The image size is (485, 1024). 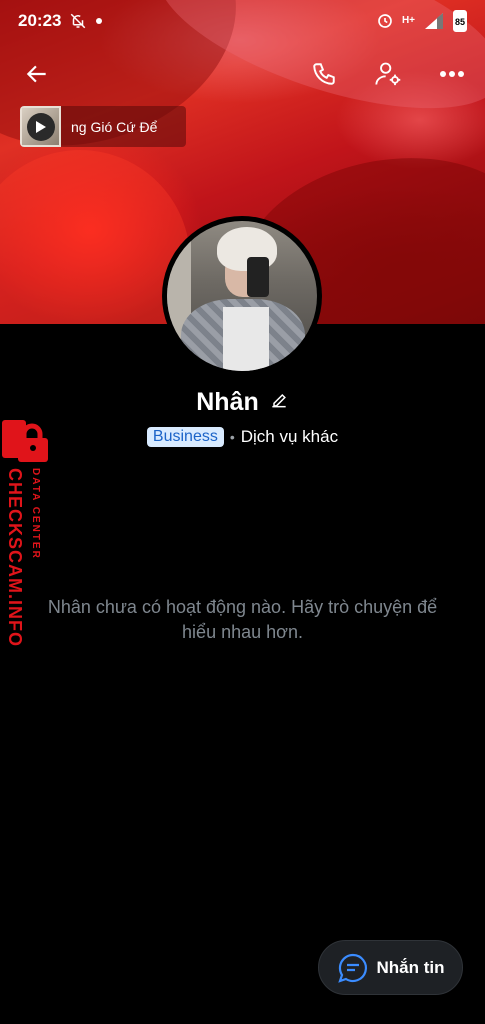 I want to click on avatar-photo, so click(x=242, y=296).